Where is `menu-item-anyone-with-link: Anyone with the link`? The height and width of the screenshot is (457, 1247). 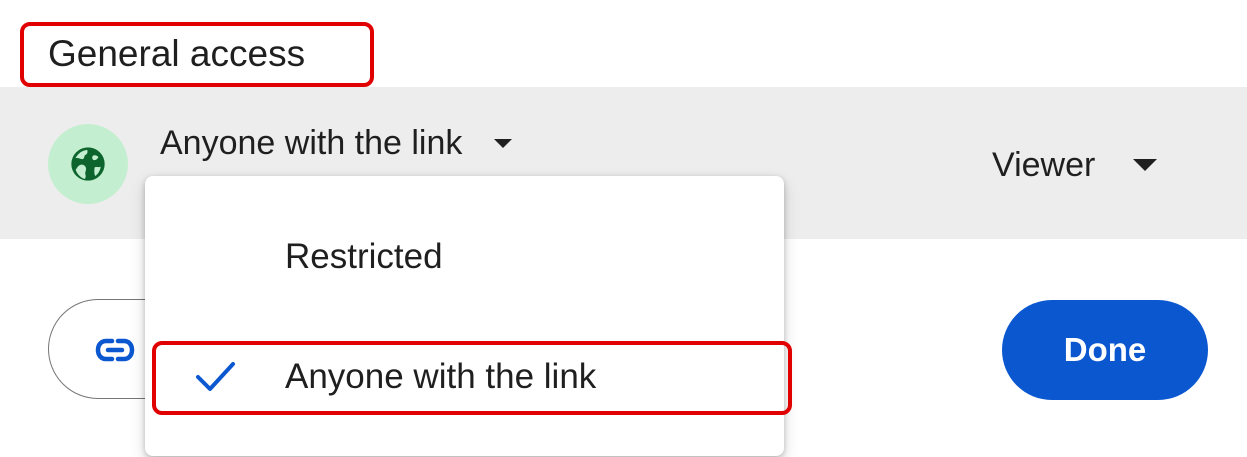
menu-item-anyone-with-link: Anyone with the link is located at coordinates (464, 377).